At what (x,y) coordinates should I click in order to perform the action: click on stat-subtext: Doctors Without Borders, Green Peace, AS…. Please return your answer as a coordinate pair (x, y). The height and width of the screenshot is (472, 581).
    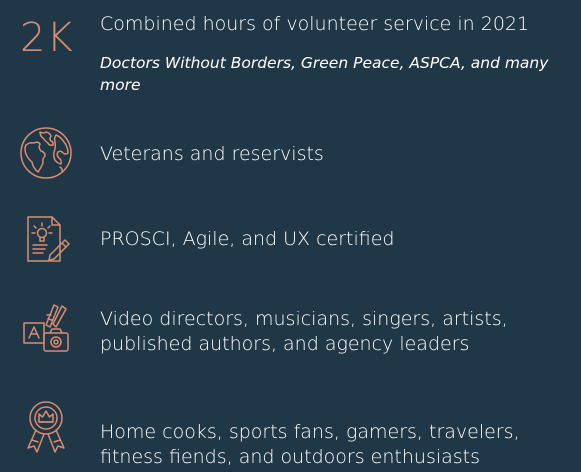
    Looking at the image, I should click on (324, 74).